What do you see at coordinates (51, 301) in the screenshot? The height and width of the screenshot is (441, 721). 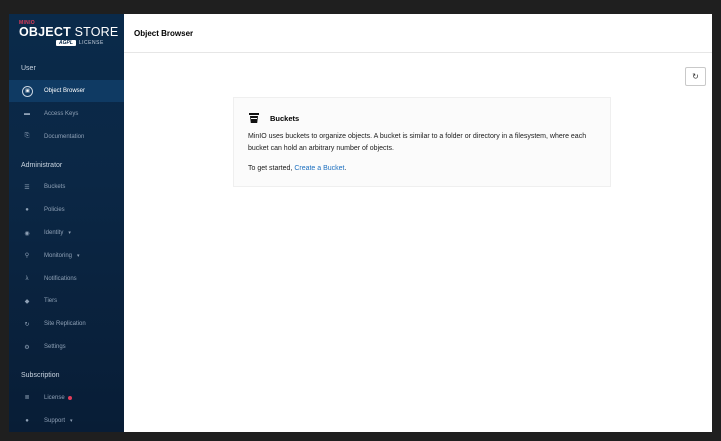 I see `sidebar-item-label: Tiers` at bounding box center [51, 301].